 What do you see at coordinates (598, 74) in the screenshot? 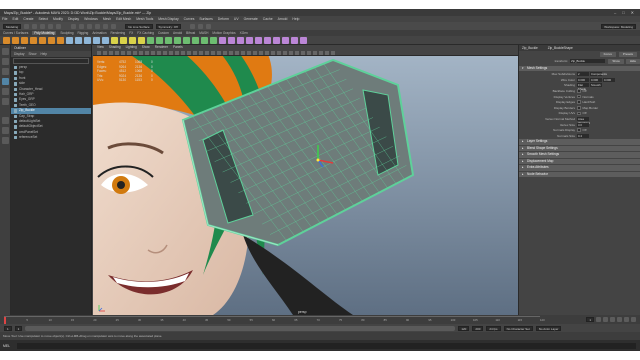
I see `attribute-value-field: Components` at bounding box center [598, 74].